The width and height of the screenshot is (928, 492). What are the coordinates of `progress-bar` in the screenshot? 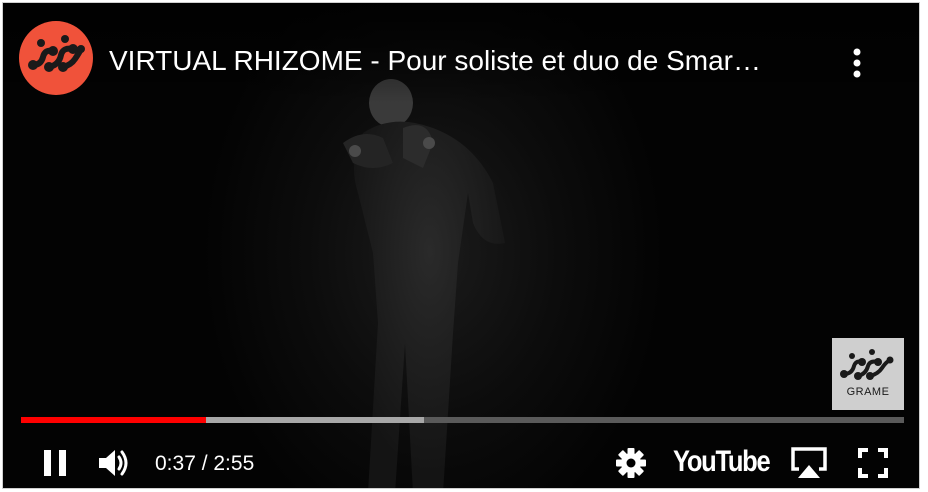 It's located at (462, 420).